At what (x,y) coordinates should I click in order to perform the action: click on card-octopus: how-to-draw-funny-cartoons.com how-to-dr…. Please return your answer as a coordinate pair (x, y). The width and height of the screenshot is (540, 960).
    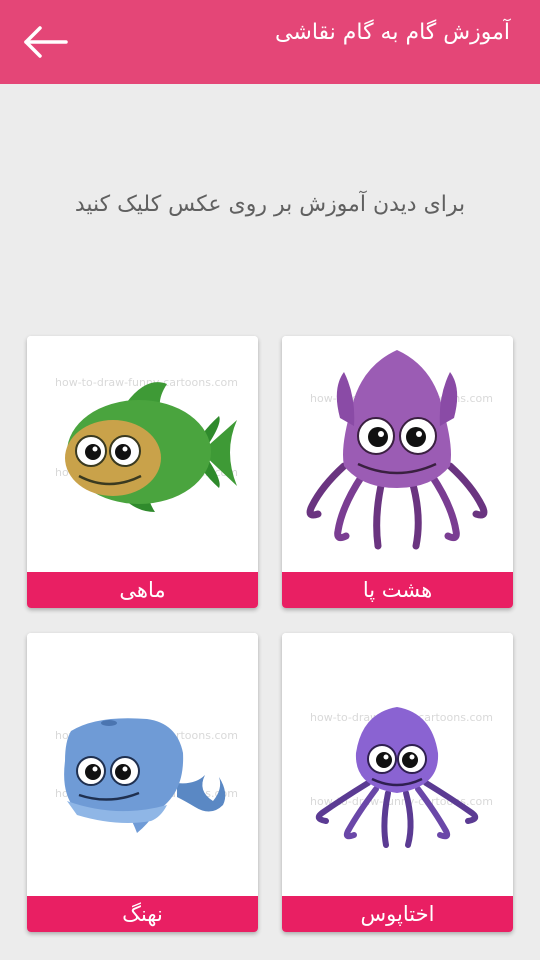
    Looking at the image, I should click on (397, 782).